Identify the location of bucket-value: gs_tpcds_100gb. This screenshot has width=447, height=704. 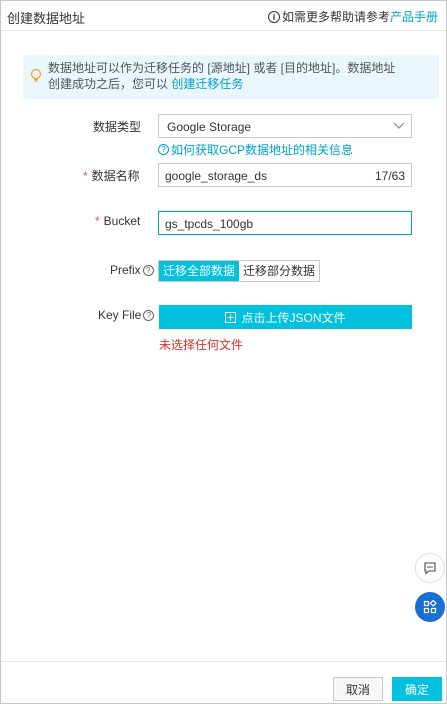
(209, 224).